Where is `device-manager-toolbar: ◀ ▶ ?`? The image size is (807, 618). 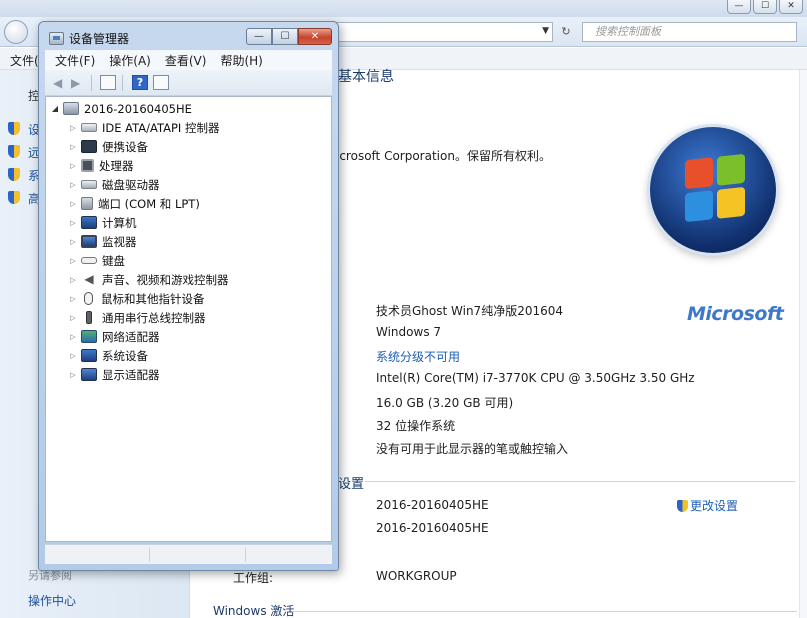
device-manager-toolbar: ◀ ▶ ? is located at coordinates (188, 83).